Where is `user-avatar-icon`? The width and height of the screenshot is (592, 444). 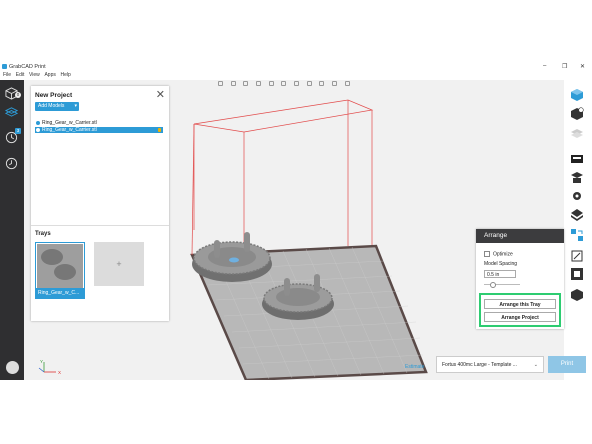 user-avatar-icon is located at coordinates (12, 367).